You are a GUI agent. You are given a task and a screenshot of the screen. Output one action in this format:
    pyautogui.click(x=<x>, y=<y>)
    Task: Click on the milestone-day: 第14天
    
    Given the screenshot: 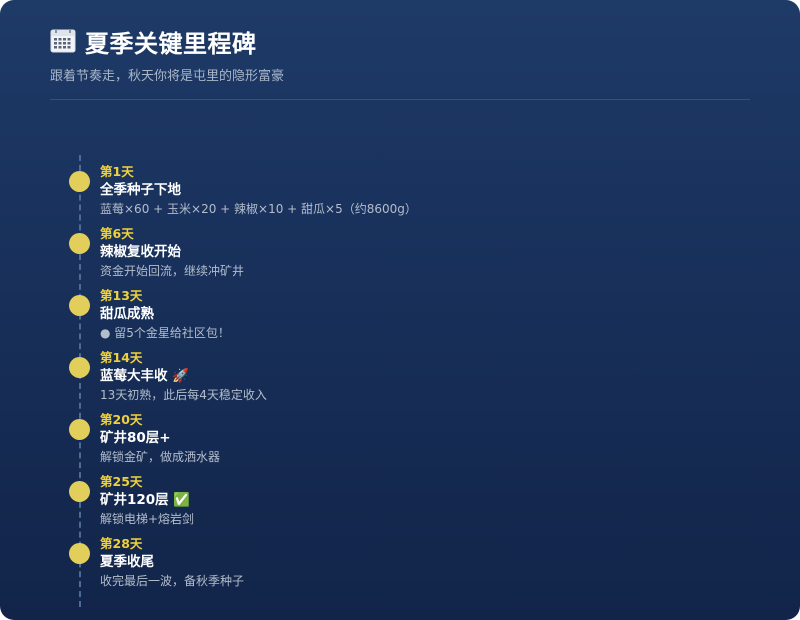 What is the action you would take?
    pyautogui.click(x=121, y=357)
    